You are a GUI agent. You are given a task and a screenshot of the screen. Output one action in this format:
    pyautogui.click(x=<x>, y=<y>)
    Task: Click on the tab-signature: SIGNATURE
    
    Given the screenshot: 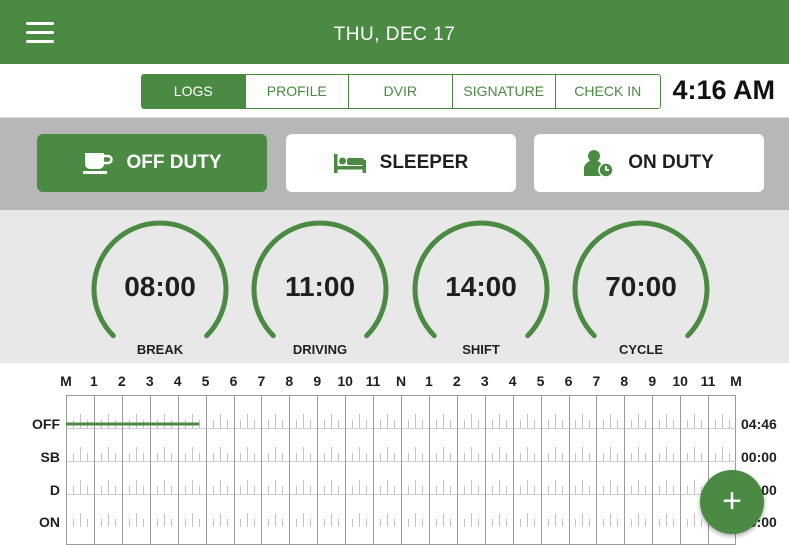 What is the action you would take?
    pyautogui.click(x=504, y=91)
    